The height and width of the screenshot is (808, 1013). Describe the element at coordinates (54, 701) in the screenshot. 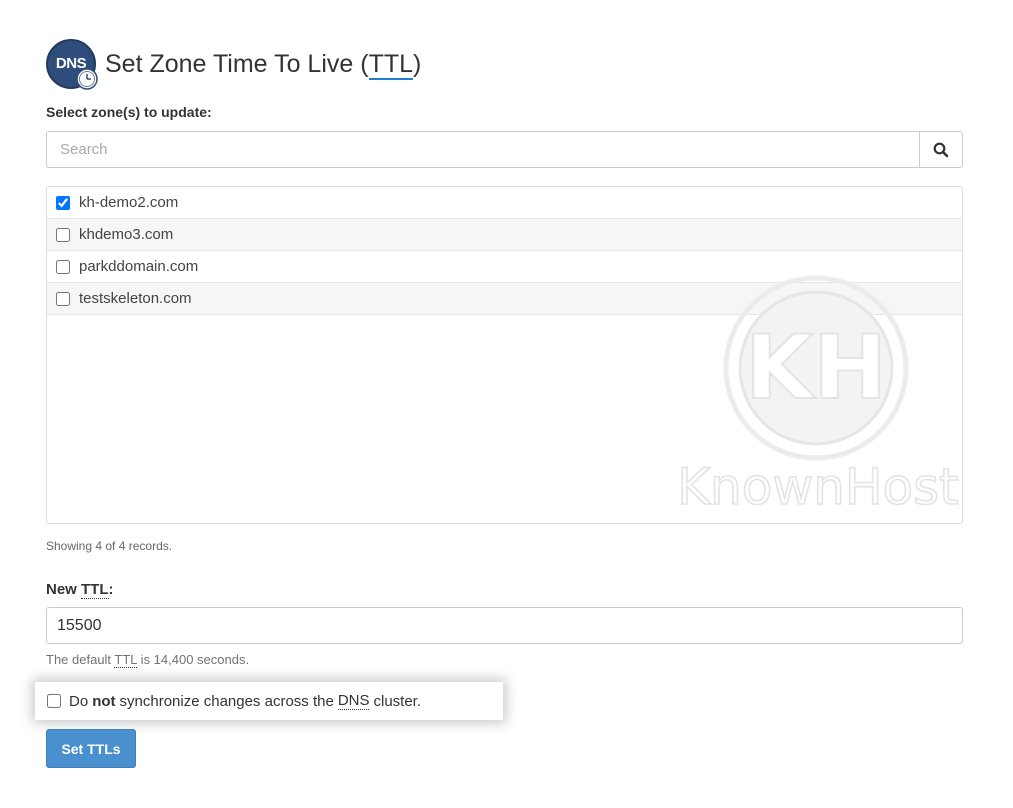

I see `sync-checkbox` at that location.